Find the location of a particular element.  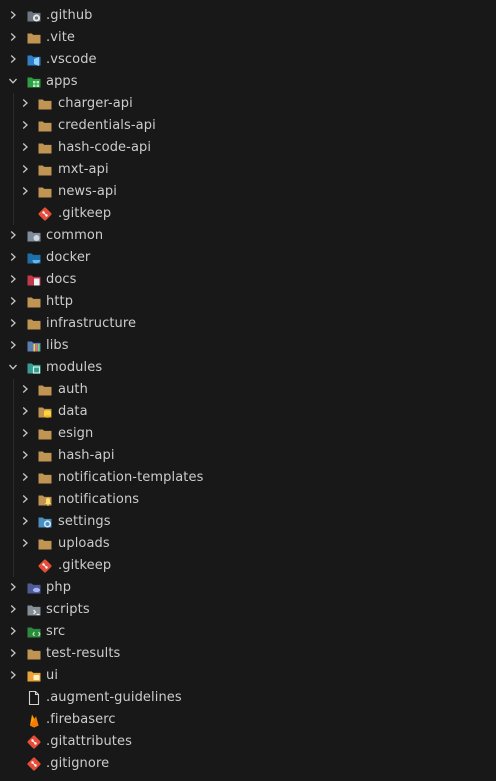

tree-item-label: ui is located at coordinates (52, 675).